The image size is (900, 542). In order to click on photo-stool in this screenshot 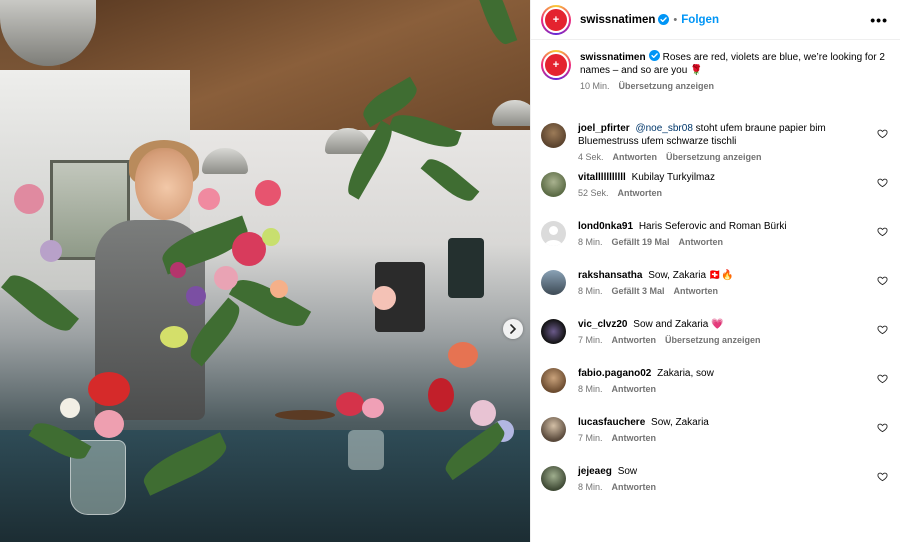, I will do `click(305, 415)`.